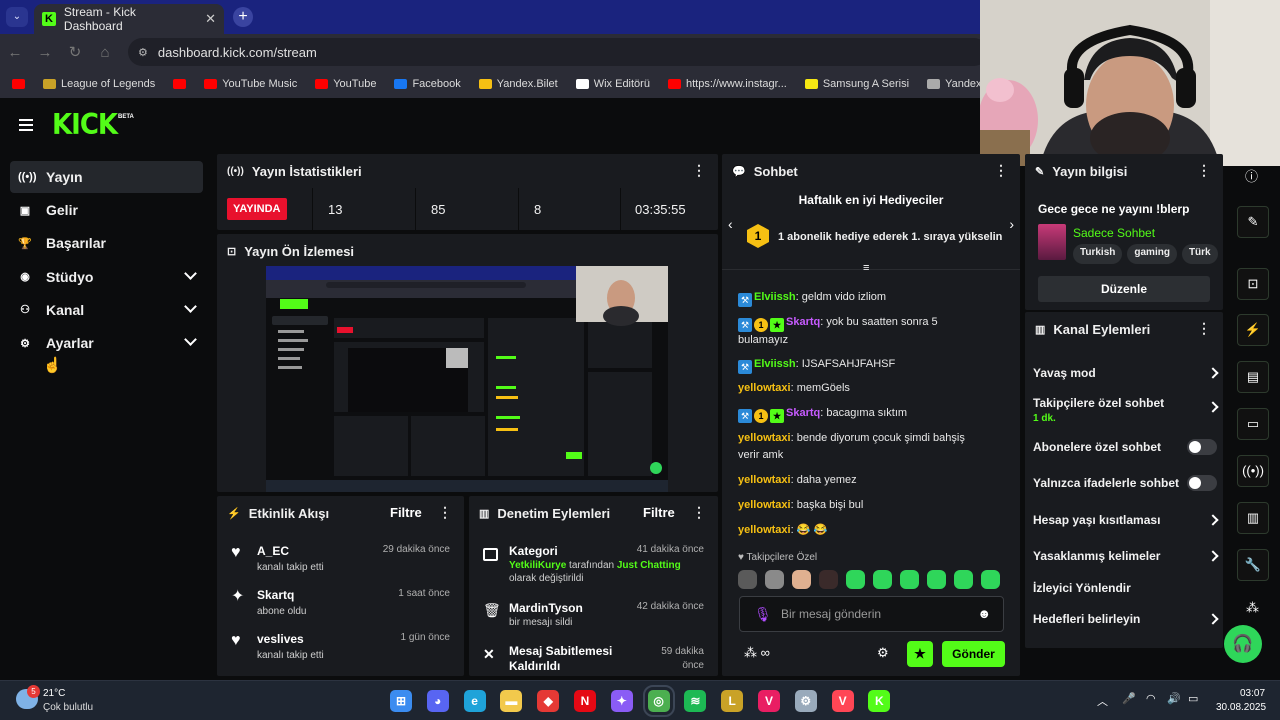  What do you see at coordinates (1098, 254) in the screenshot?
I see `stream-tag: Turkish` at bounding box center [1098, 254].